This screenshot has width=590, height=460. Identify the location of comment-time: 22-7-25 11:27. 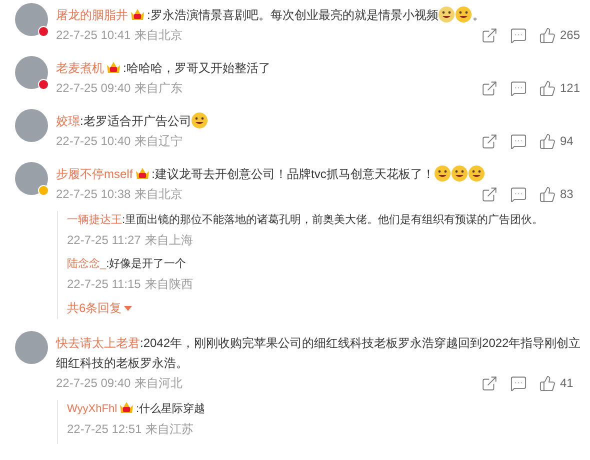
(104, 240).